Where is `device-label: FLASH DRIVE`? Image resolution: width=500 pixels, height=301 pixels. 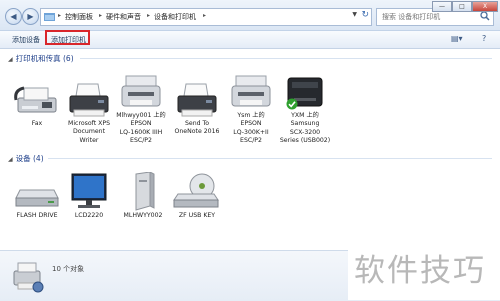
device-label: FLASH DRIVE is located at coordinates (37, 215).